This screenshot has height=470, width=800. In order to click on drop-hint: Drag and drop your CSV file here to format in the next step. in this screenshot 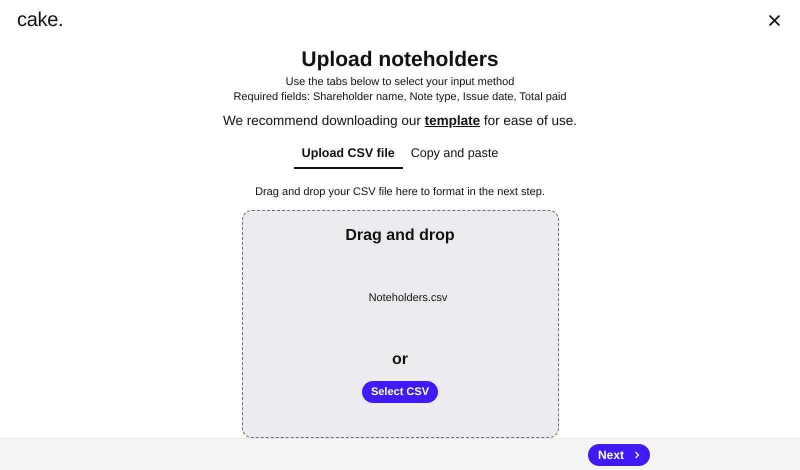, I will do `click(400, 192)`.